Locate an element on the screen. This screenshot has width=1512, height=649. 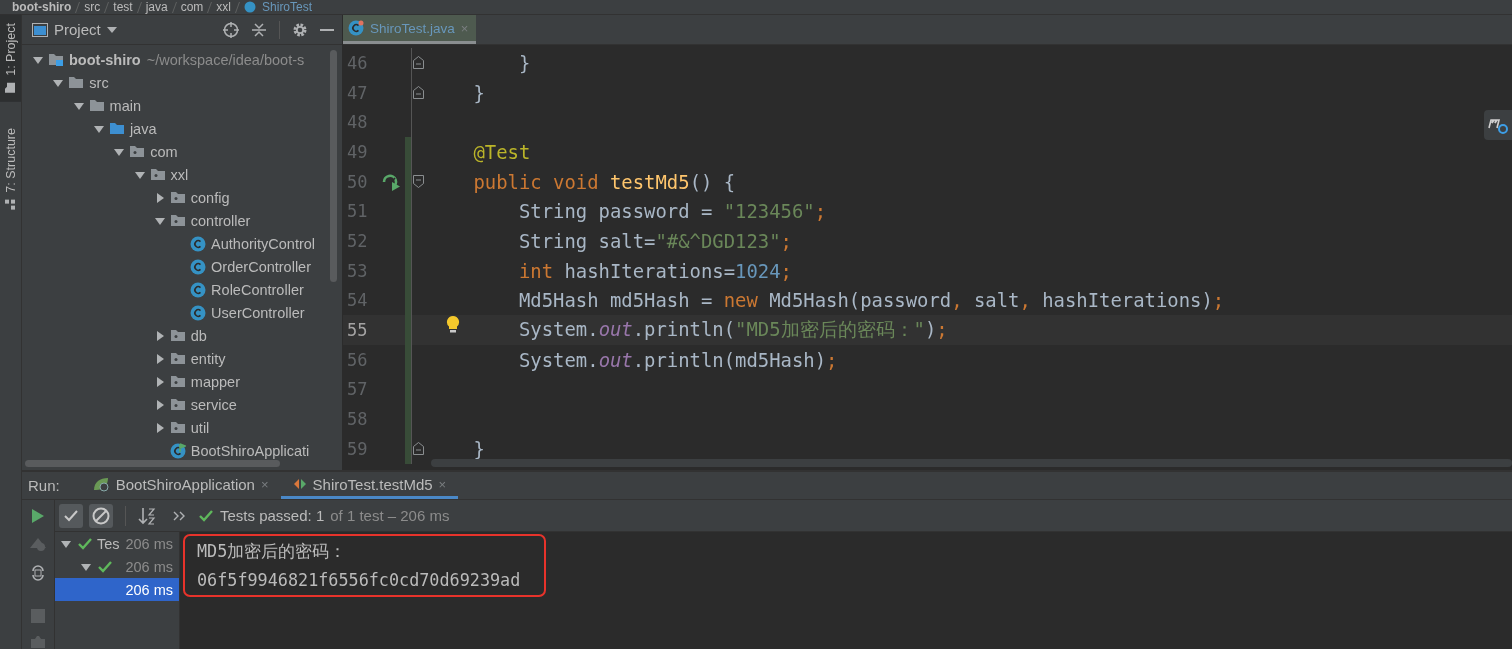
class-run-icon is located at coordinates (177, 450).